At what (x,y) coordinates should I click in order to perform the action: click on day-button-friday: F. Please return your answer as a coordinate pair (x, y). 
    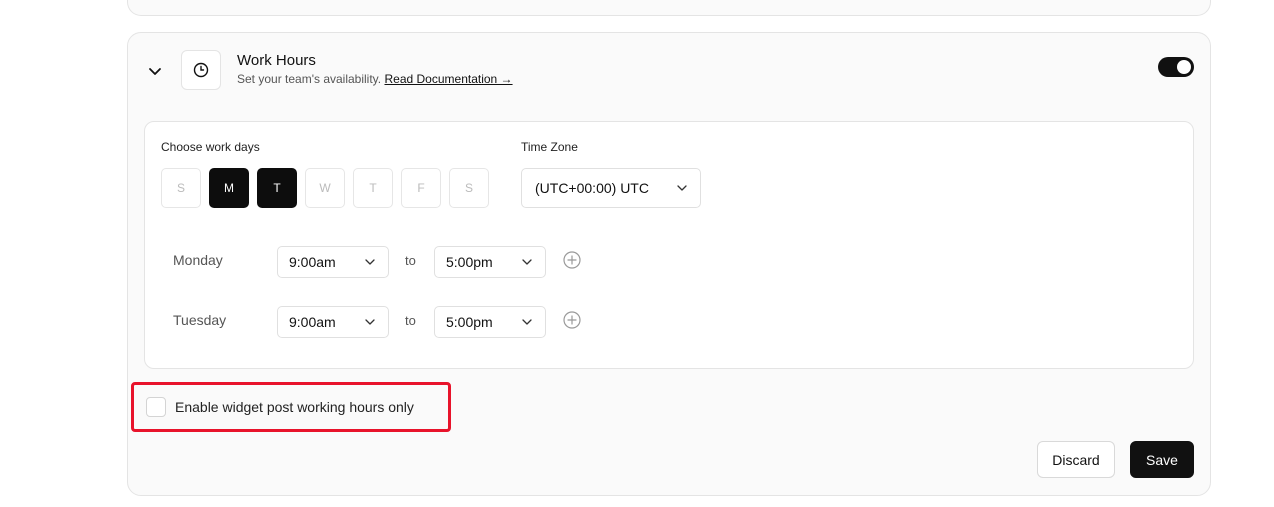
    Looking at the image, I should click on (421, 188).